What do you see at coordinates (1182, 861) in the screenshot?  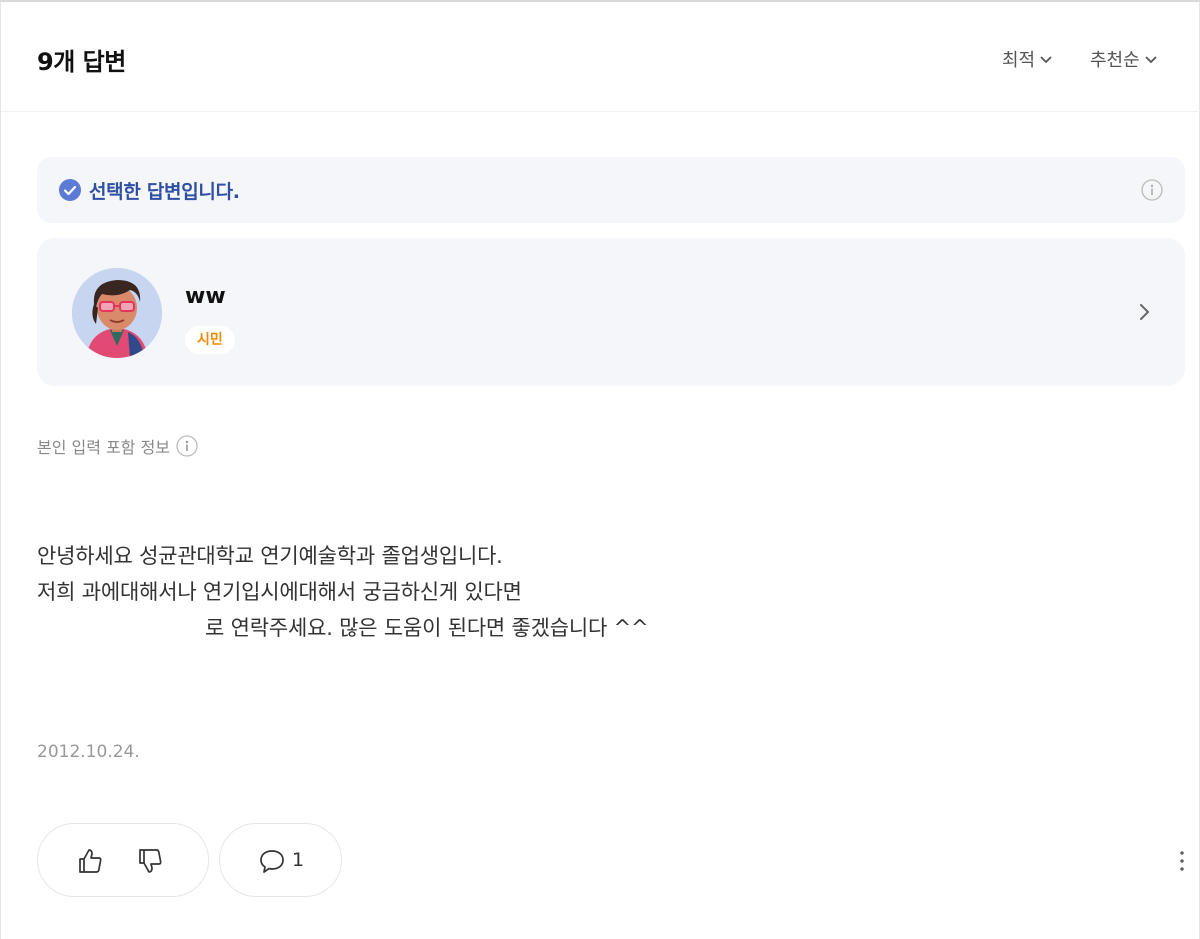 I see `more-vertical-icon` at bounding box center [1182, 861].